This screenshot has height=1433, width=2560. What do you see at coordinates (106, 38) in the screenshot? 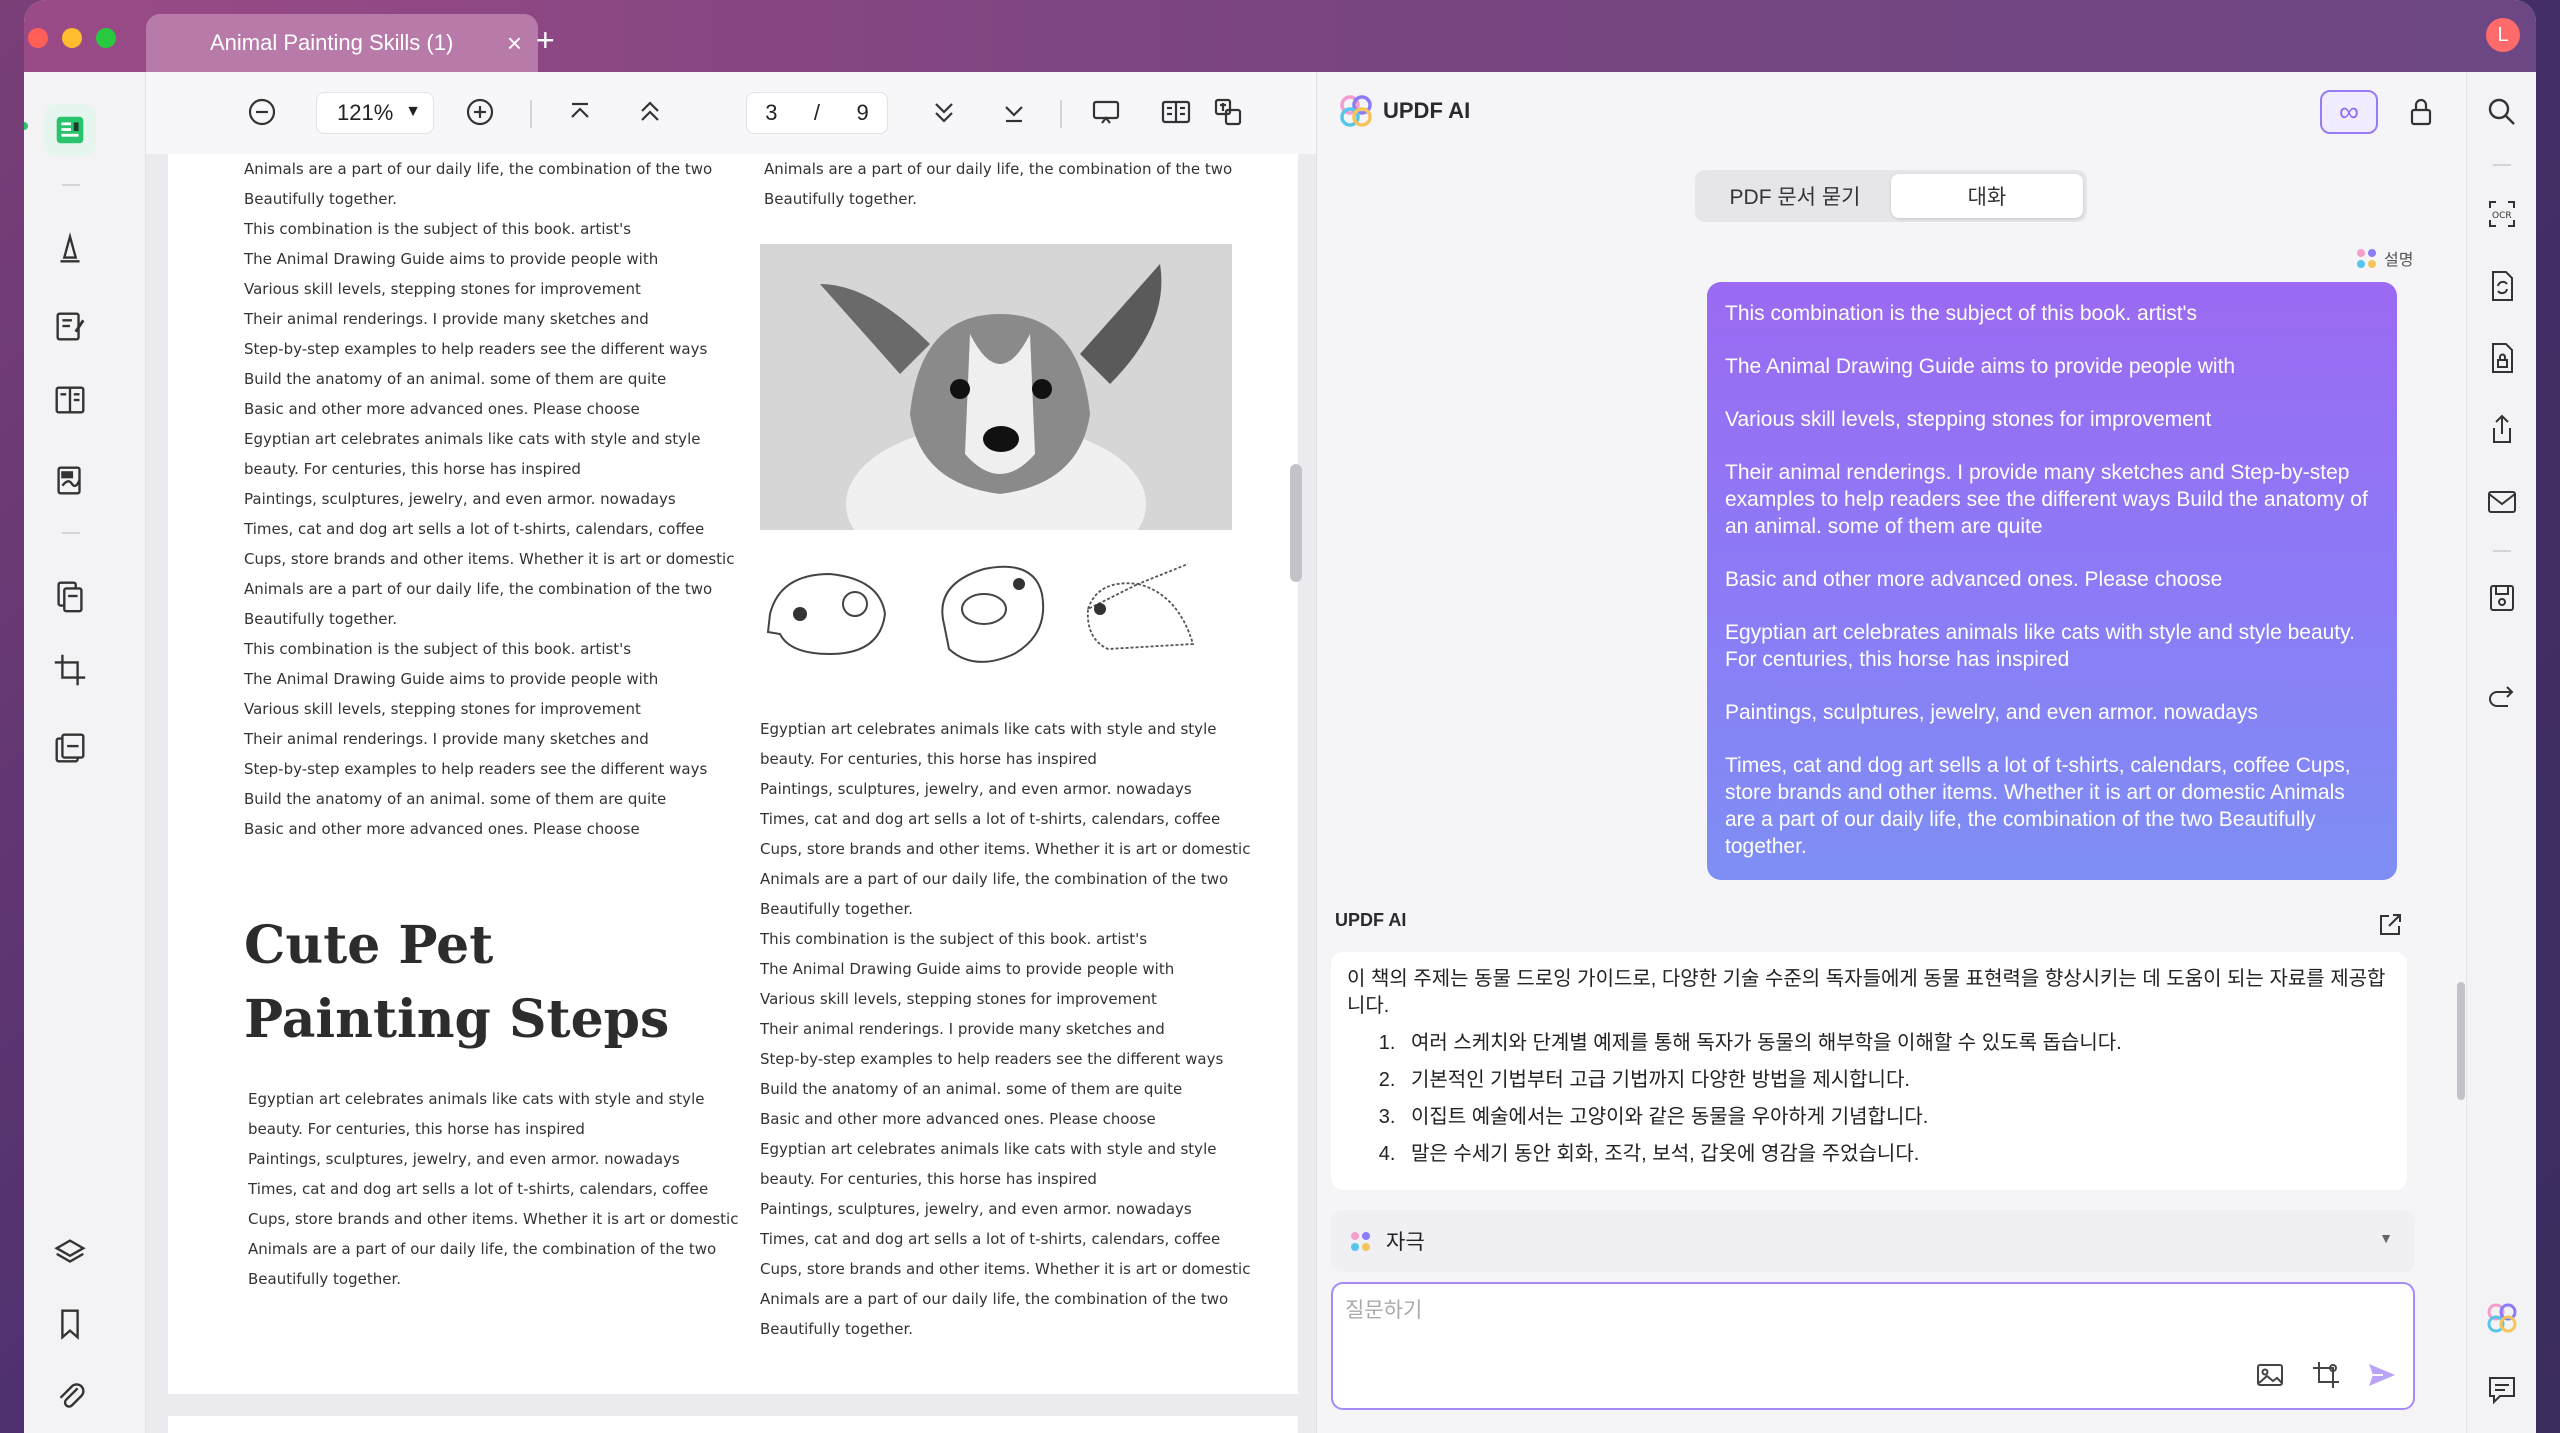
I see `maximize-window-button` at bounding box center [106, 38].